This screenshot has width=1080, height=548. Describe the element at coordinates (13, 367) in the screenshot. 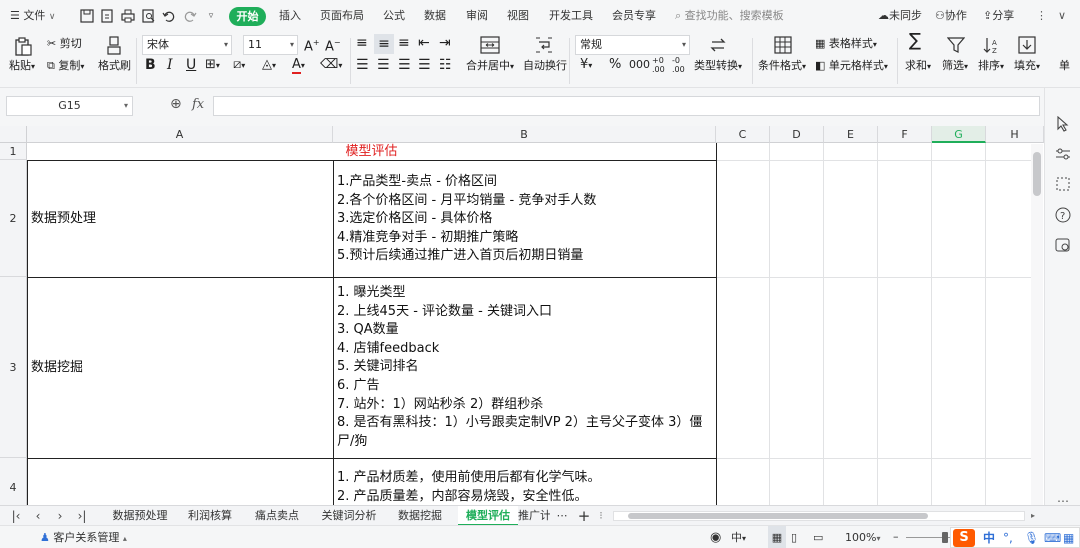

I see `row-header-3: 3` at that location.